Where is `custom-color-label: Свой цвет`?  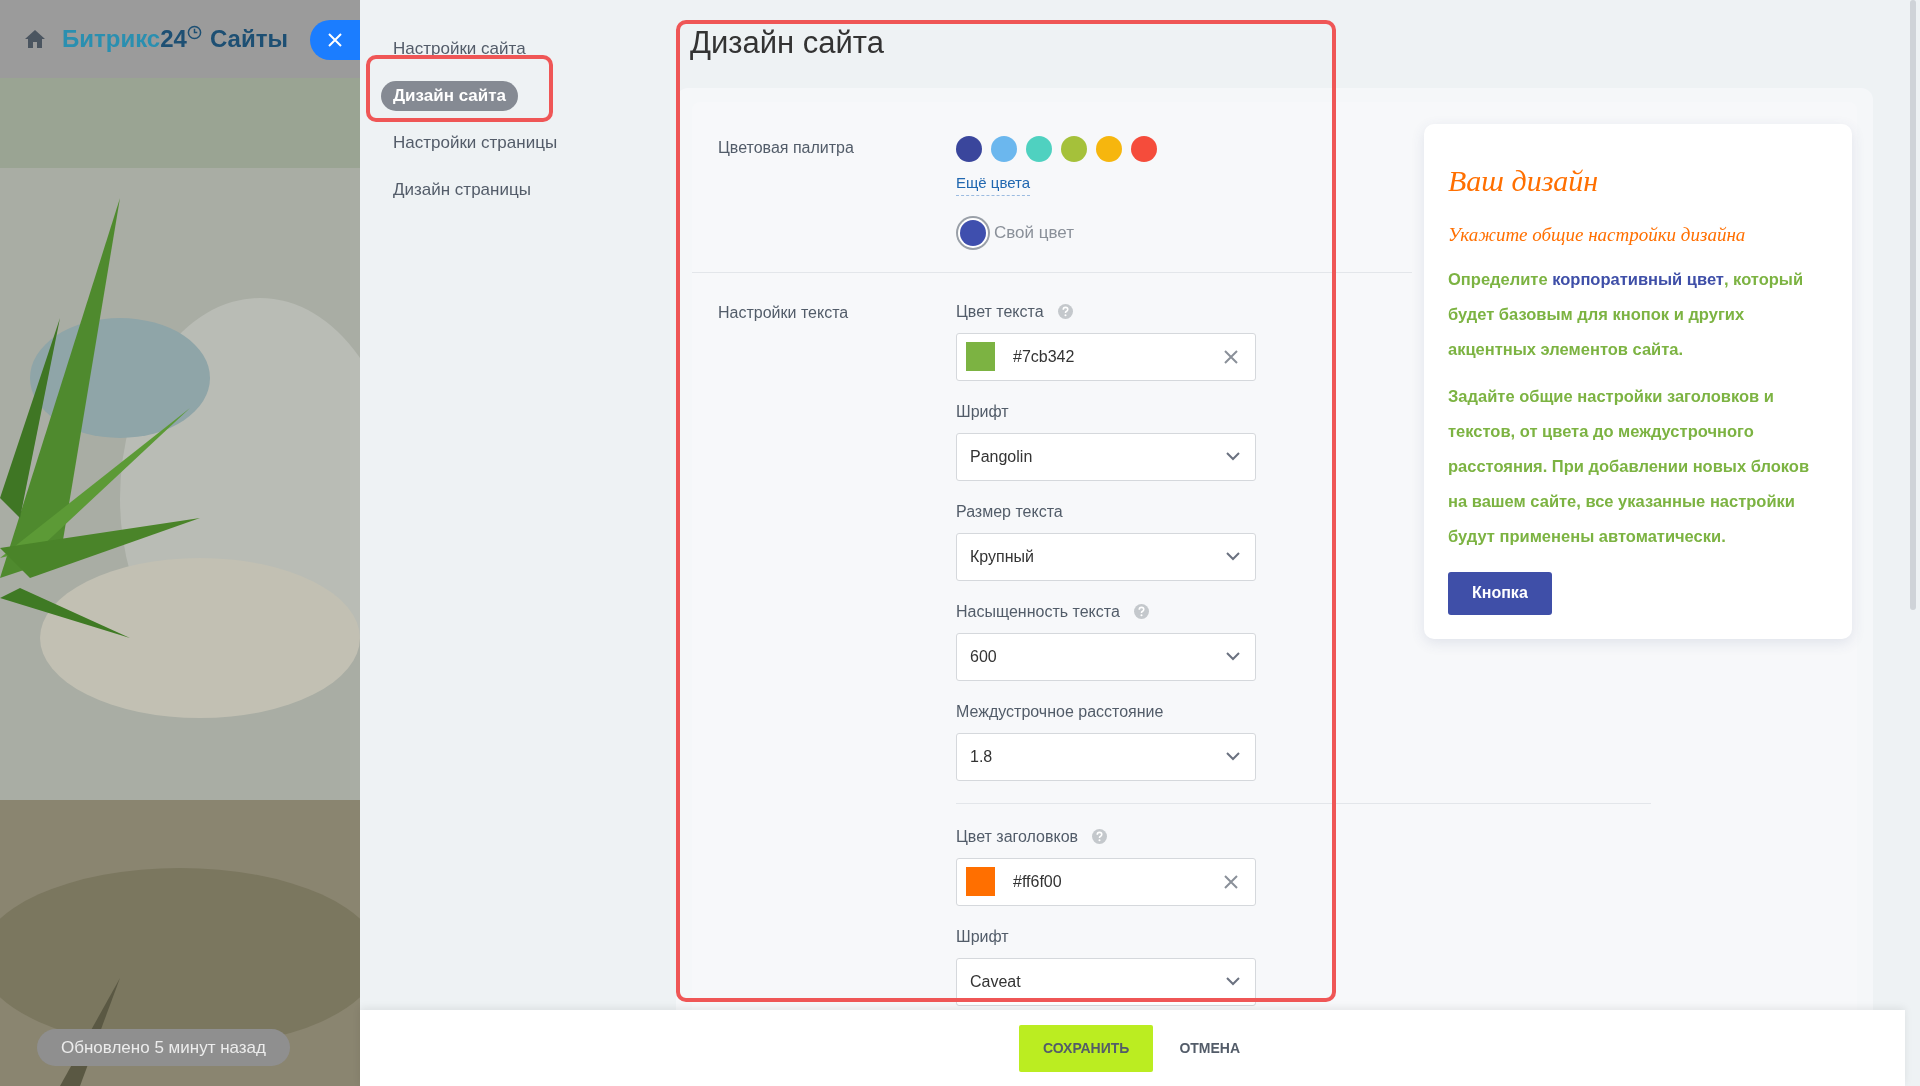
custom-color-label: Свой цвет is located at coordinates (1034, 232).